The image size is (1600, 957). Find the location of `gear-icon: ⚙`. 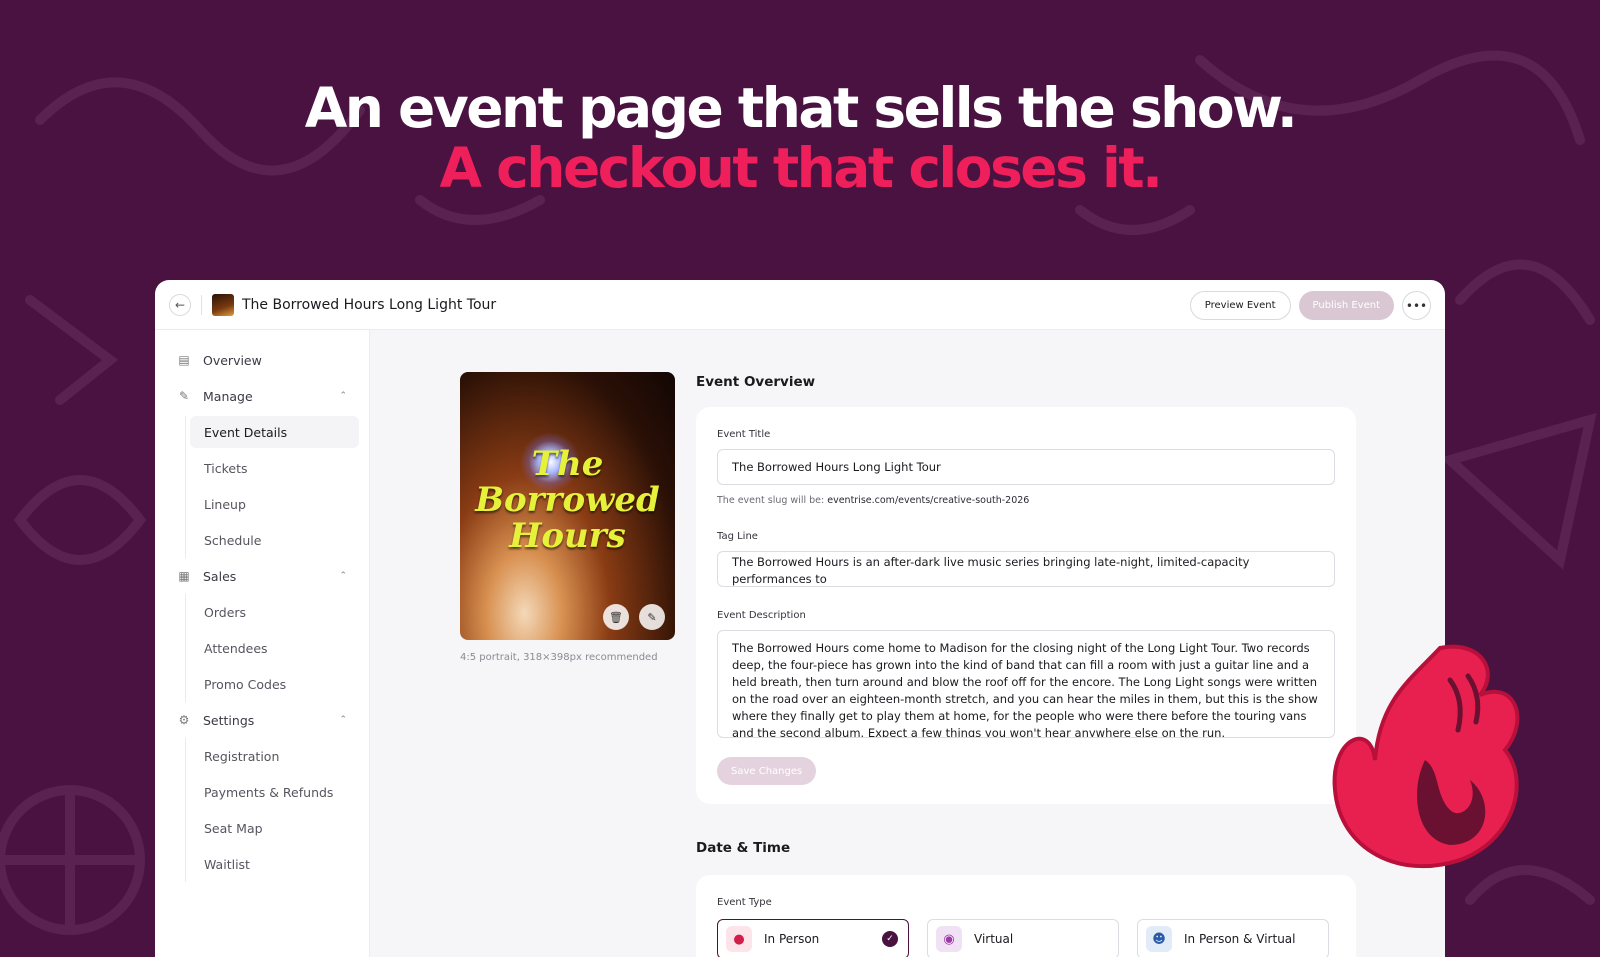

gear-icon: ⚙ is located at coordinates (184, 720).